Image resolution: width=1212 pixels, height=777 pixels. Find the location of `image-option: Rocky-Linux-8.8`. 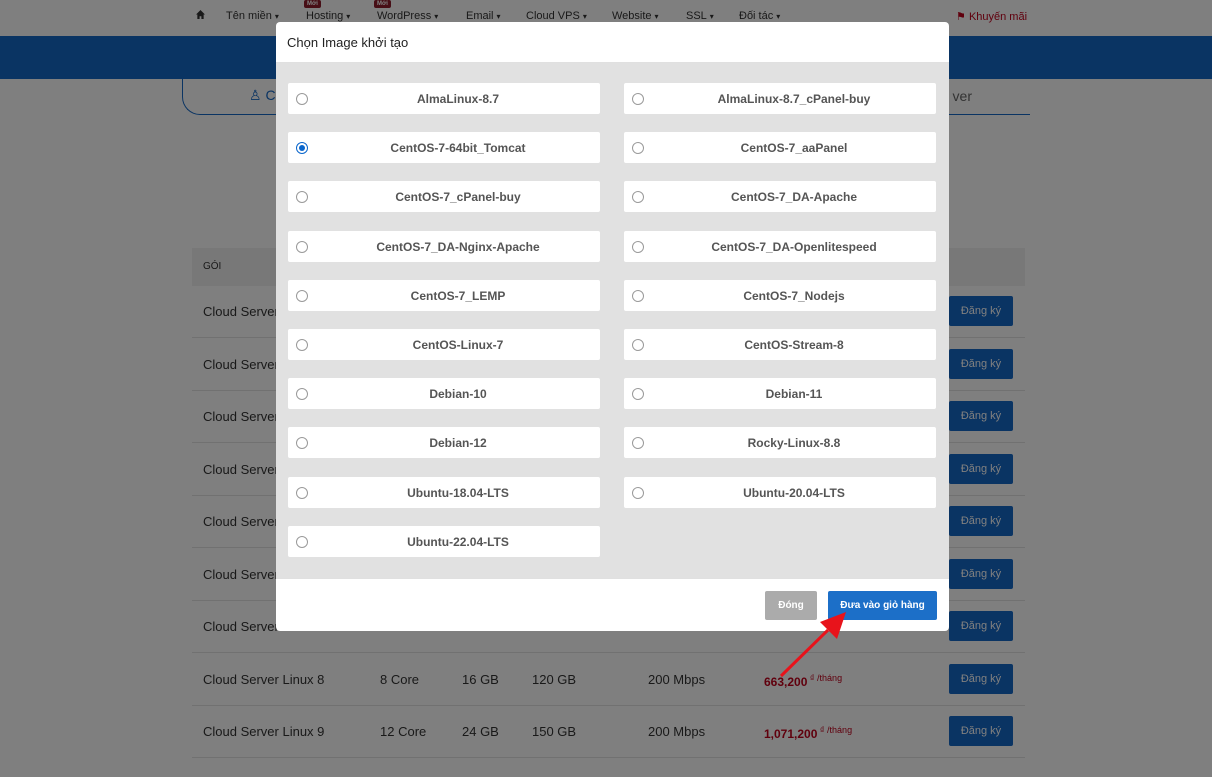

image-option: Rocky-Linux-8.8 is located at coordinates (780, 443).